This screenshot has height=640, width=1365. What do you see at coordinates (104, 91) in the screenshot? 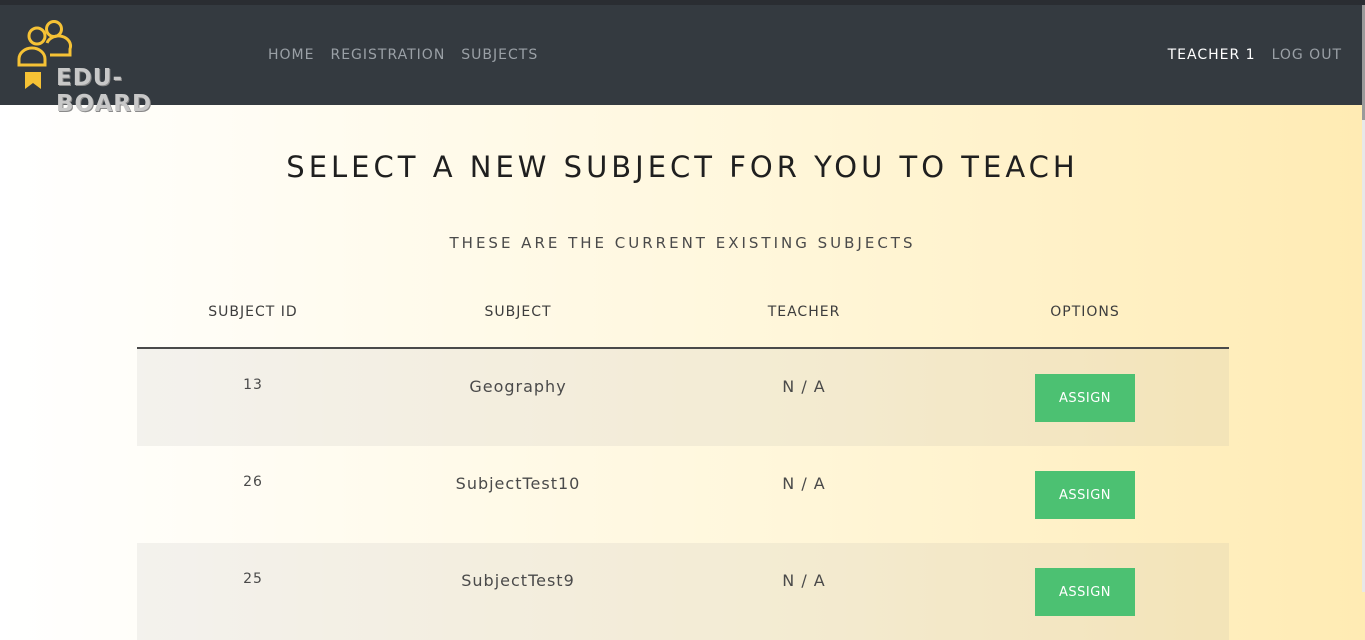
I see `brand-name: EDU-BOARD` at bounding box center [104, 91].